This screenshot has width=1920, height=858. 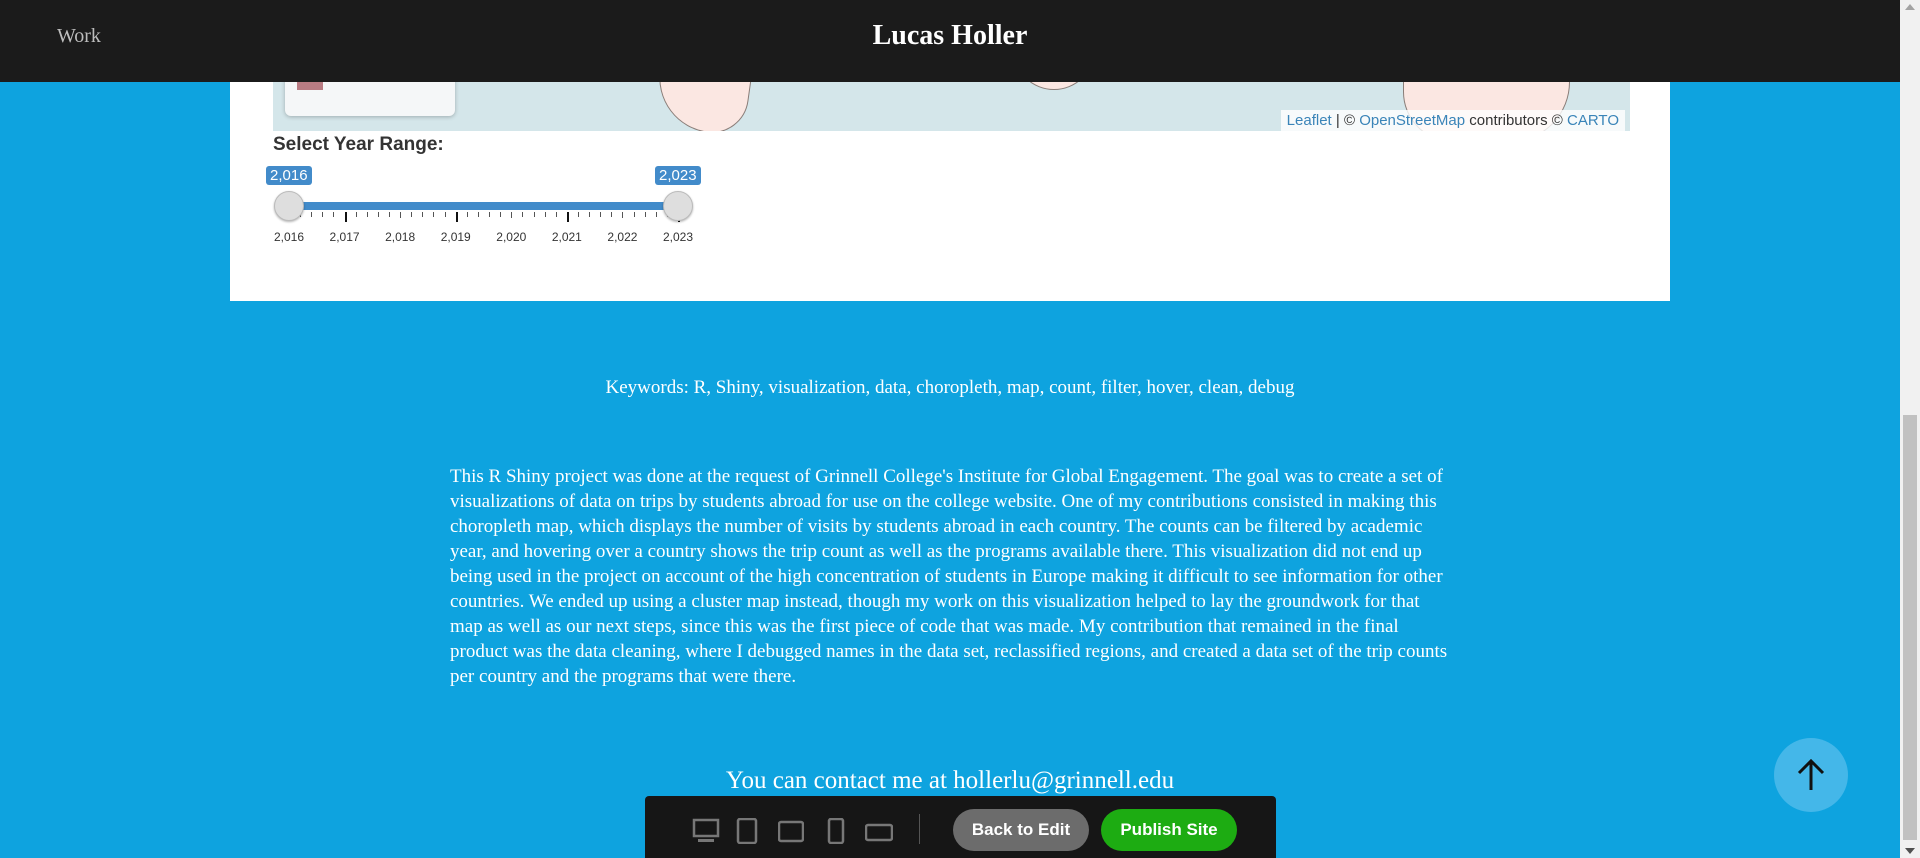 What do you see at coordinates (289, 206) in the screenshot?
I see `slider-handle-from` at bounding box center [289, 206].